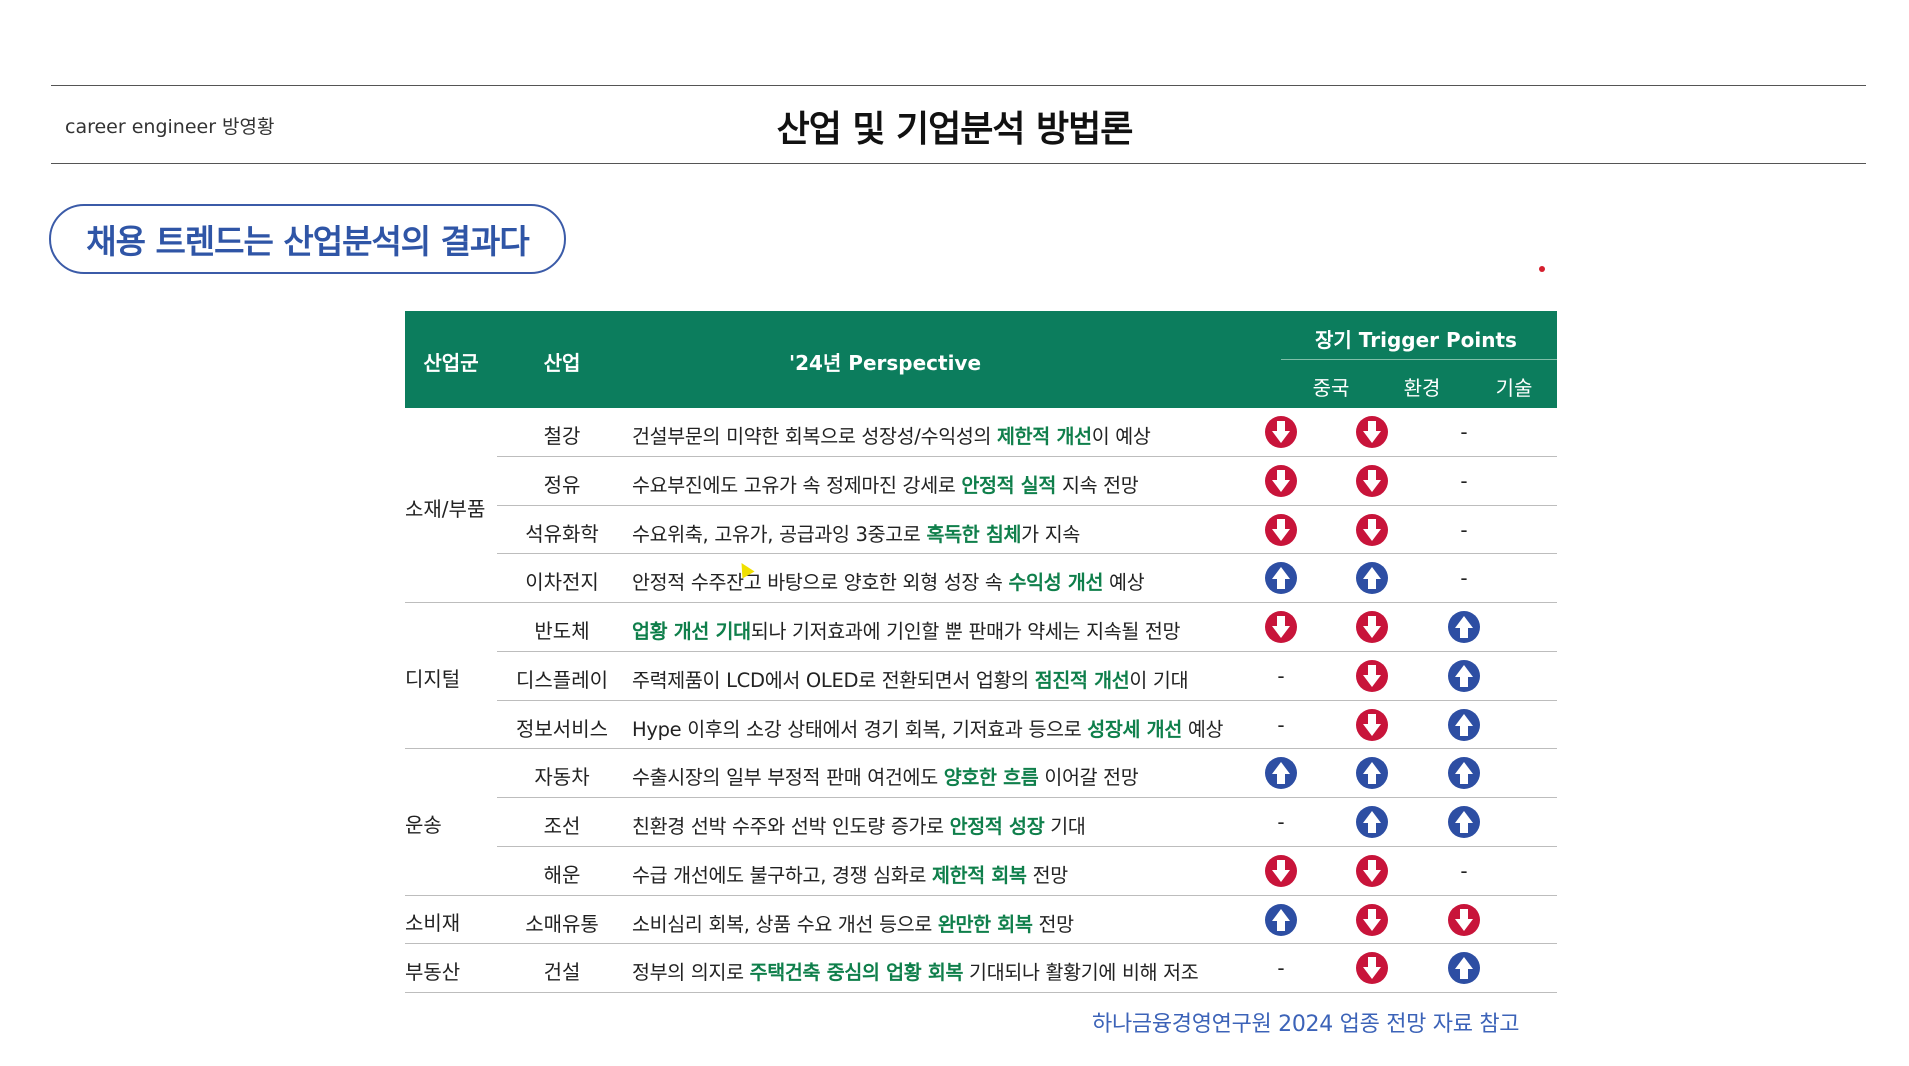 The height and width of the screenshot is (1066, 1909). I want to click on industry-group-label: 소비재, so click(433, 922).